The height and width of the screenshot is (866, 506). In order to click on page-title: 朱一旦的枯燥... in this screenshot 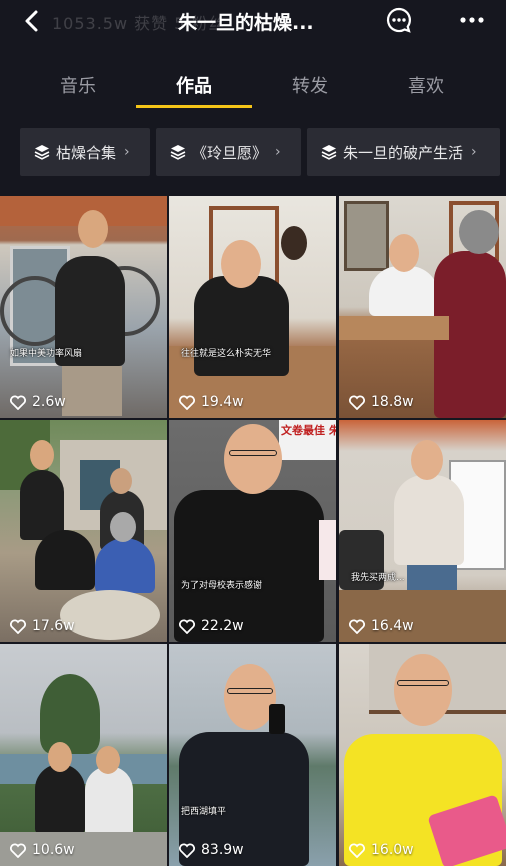, I will do `click(246, 23)`.